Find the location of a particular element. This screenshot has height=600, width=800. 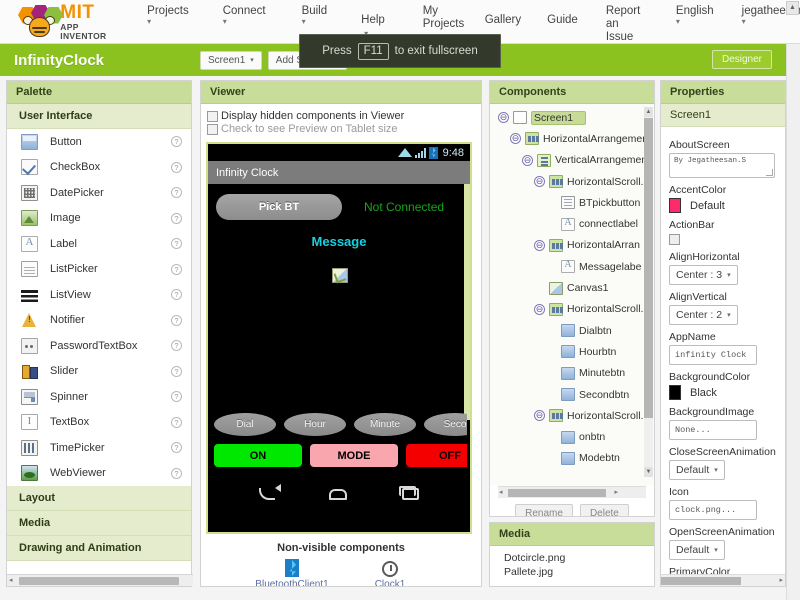

palette-horizontal-scrollbar: ◂ is located at coordinates (100, 580).